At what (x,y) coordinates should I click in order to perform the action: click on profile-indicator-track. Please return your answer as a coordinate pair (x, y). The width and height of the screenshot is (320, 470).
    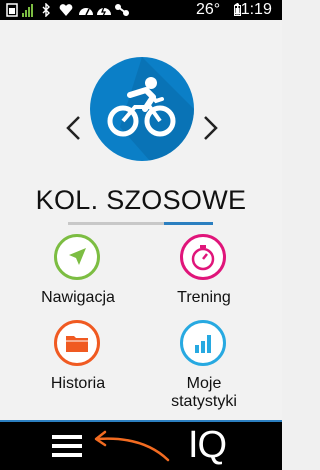
    Looking at the image, I should click on (116, 223).